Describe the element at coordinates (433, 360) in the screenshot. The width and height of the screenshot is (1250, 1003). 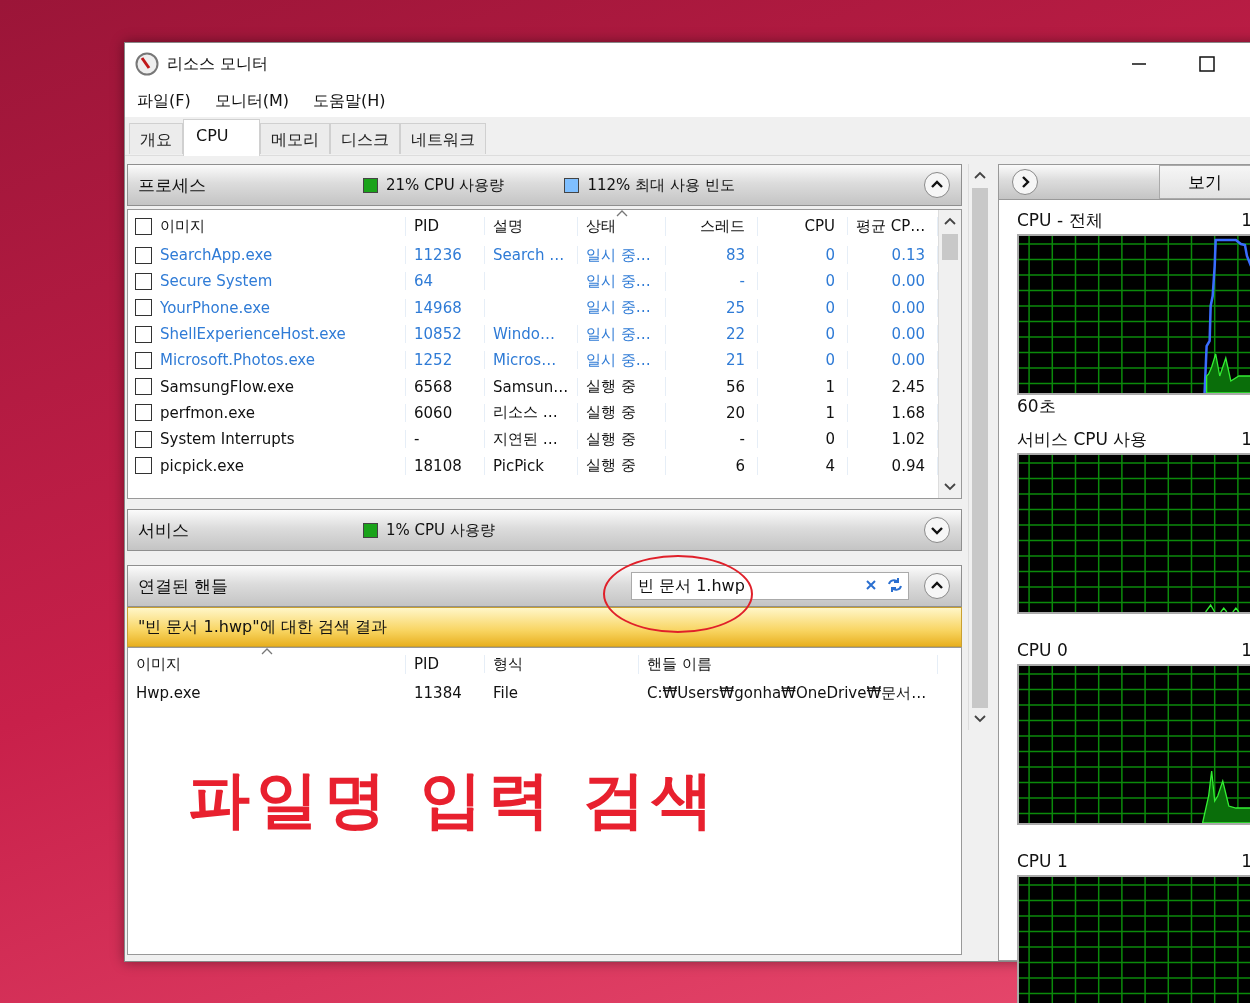
I see `table-cell: 1252` at that location.